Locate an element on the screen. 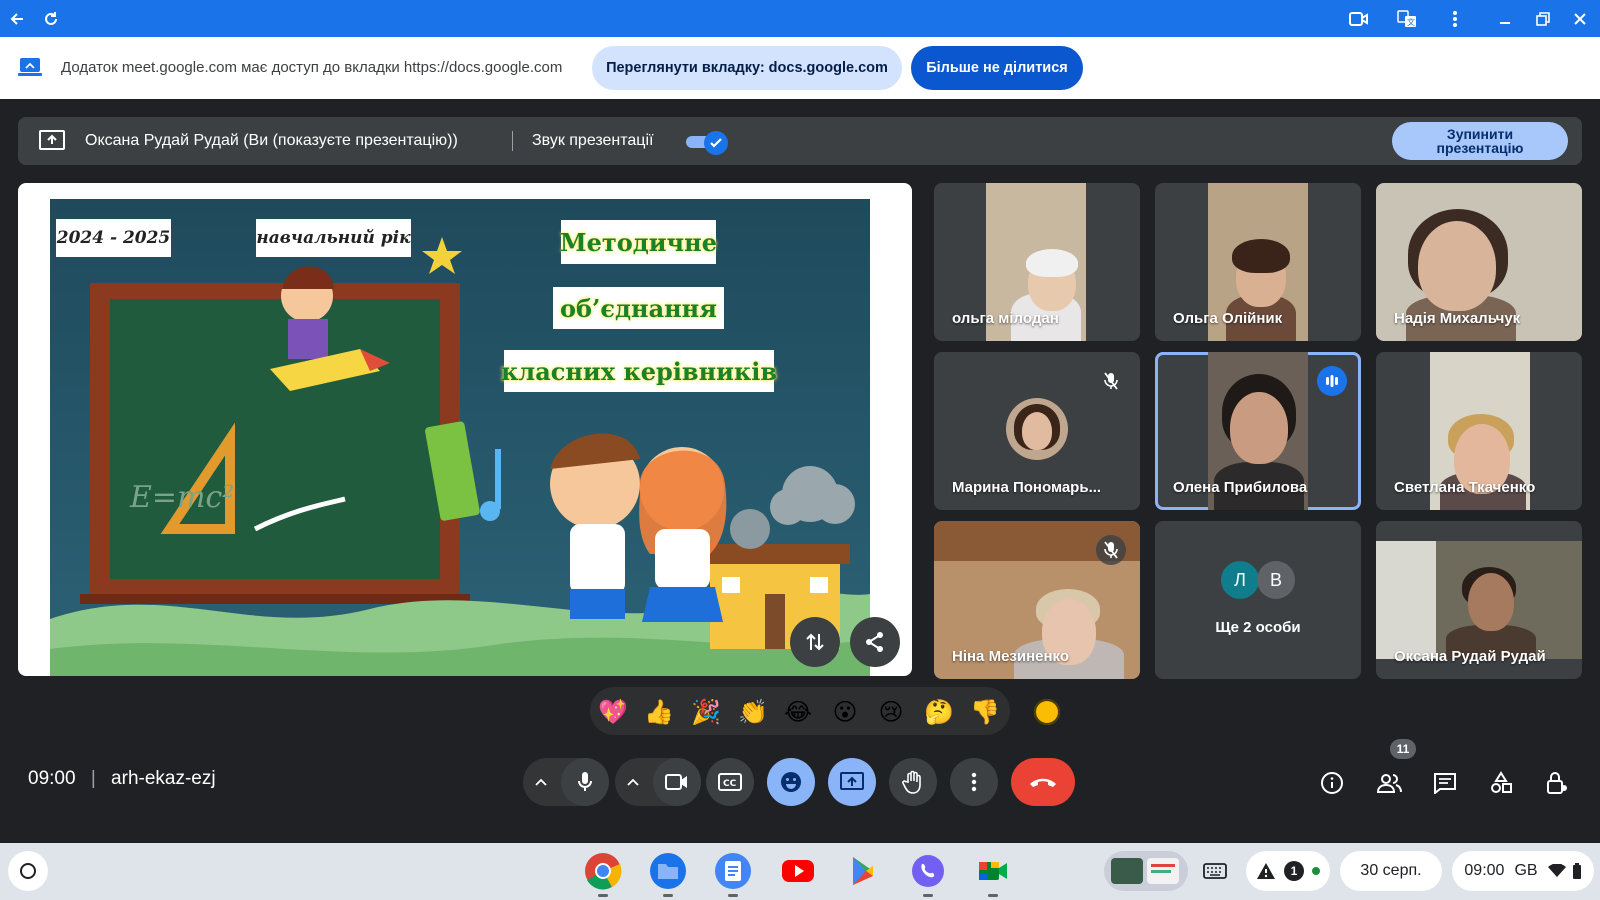 This screenshot has height=900, width=1600. svg-text: 文 is located at coordinates (1411, 22).